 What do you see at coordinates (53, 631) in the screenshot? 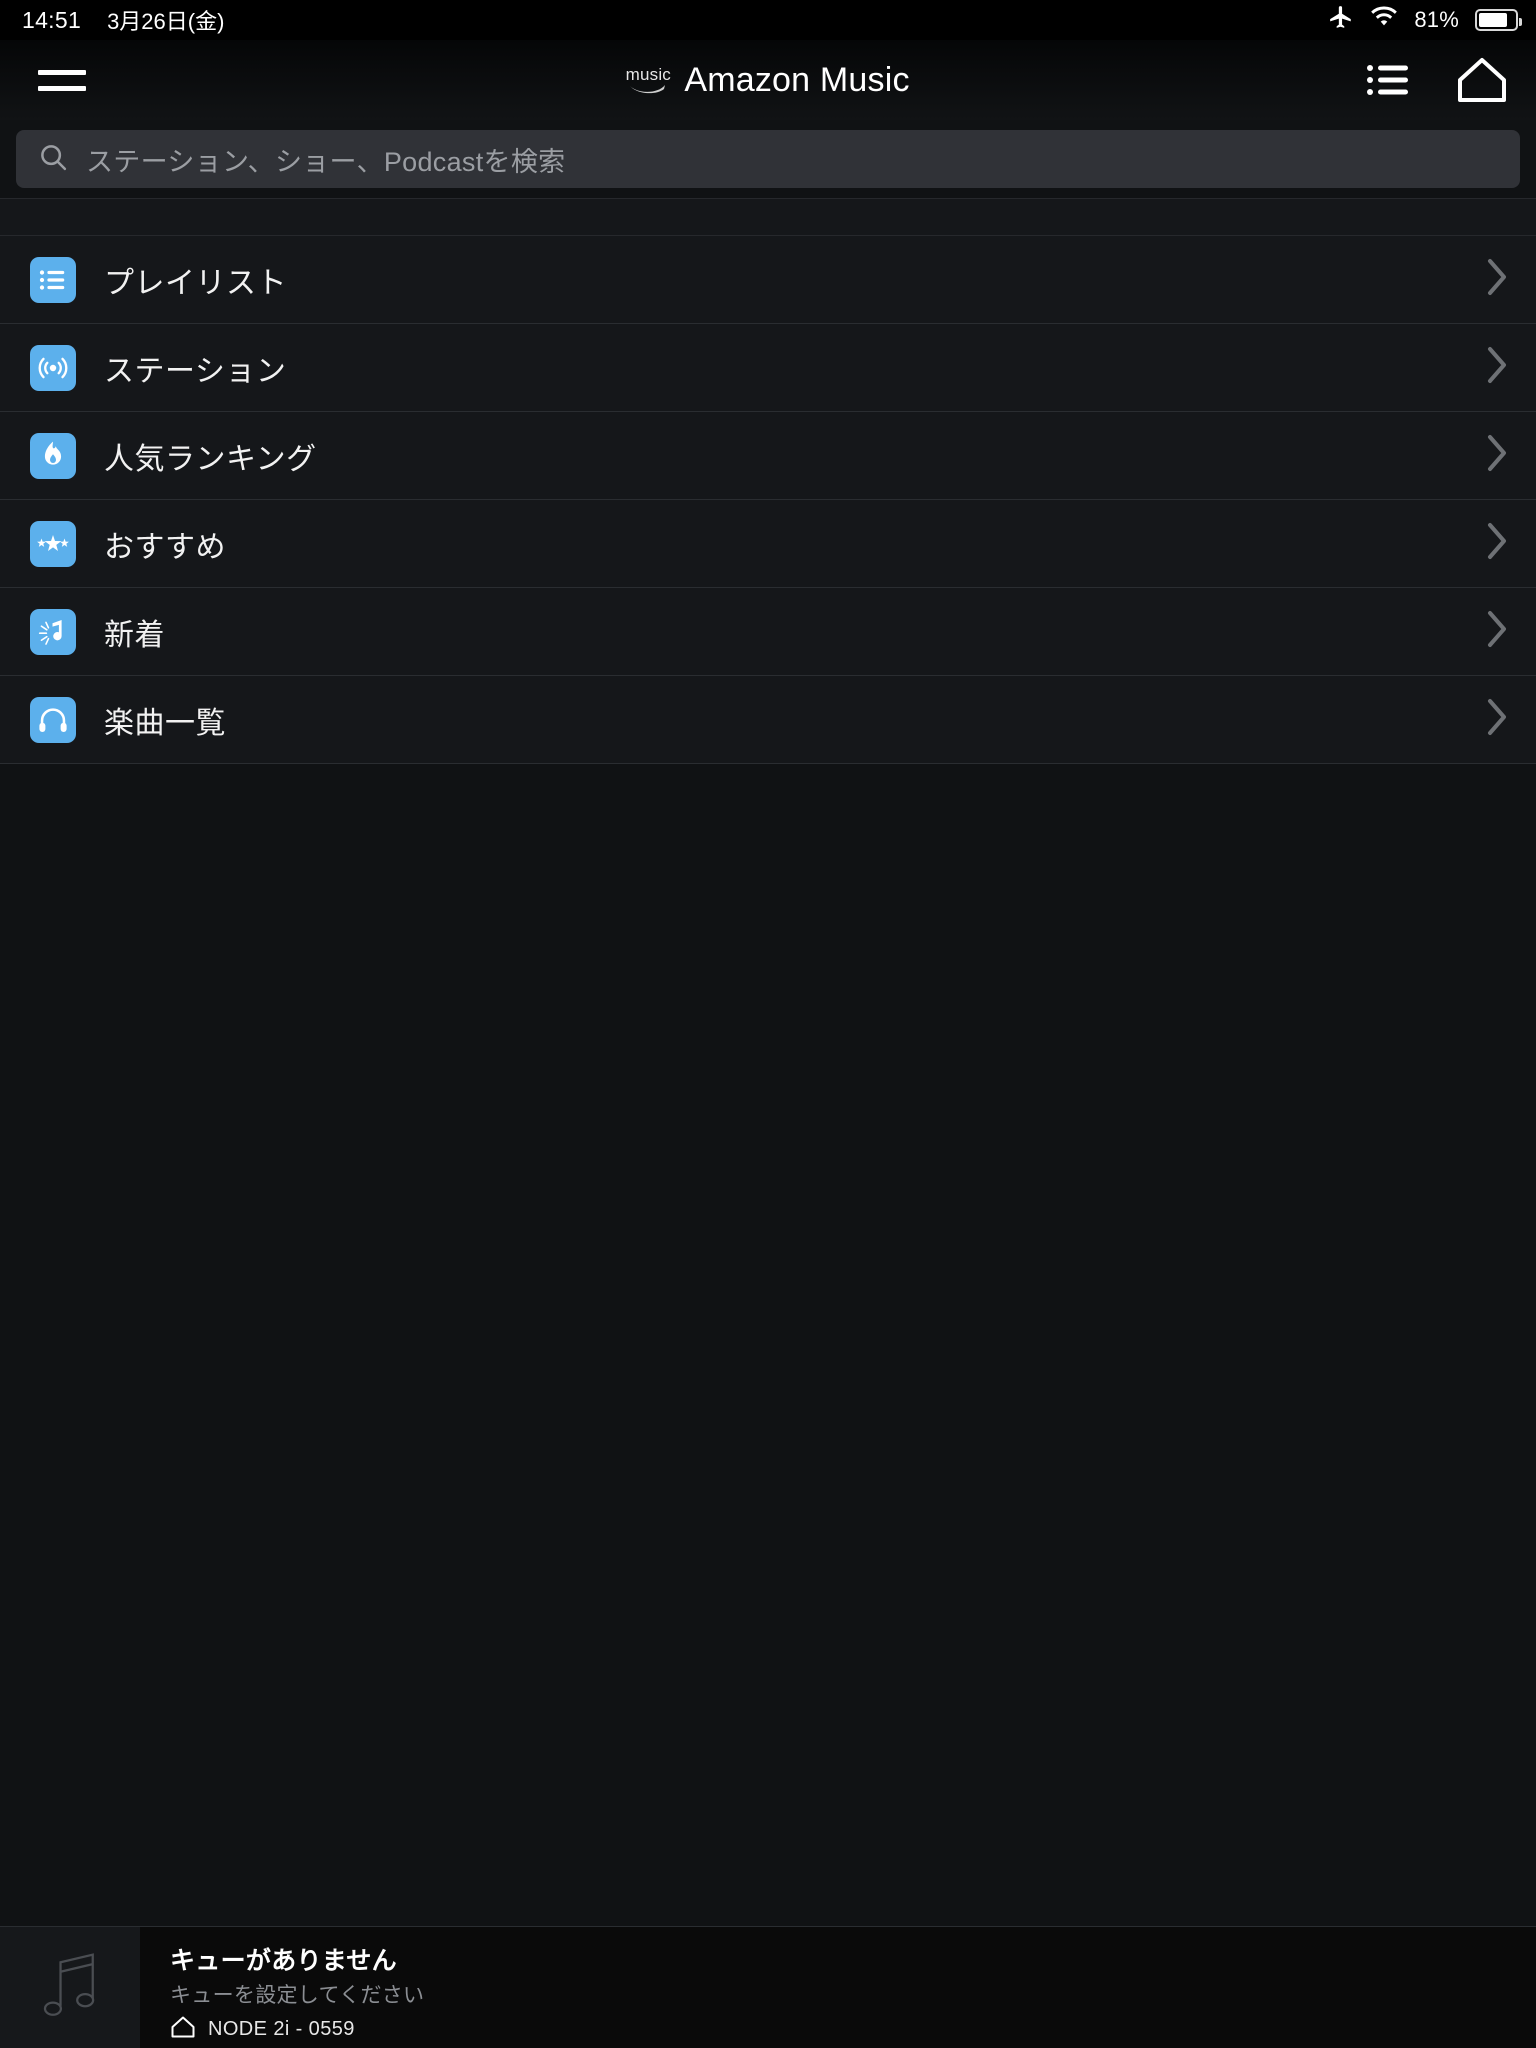
I see `new-music-note-icon` at bounding box center [53, 631].